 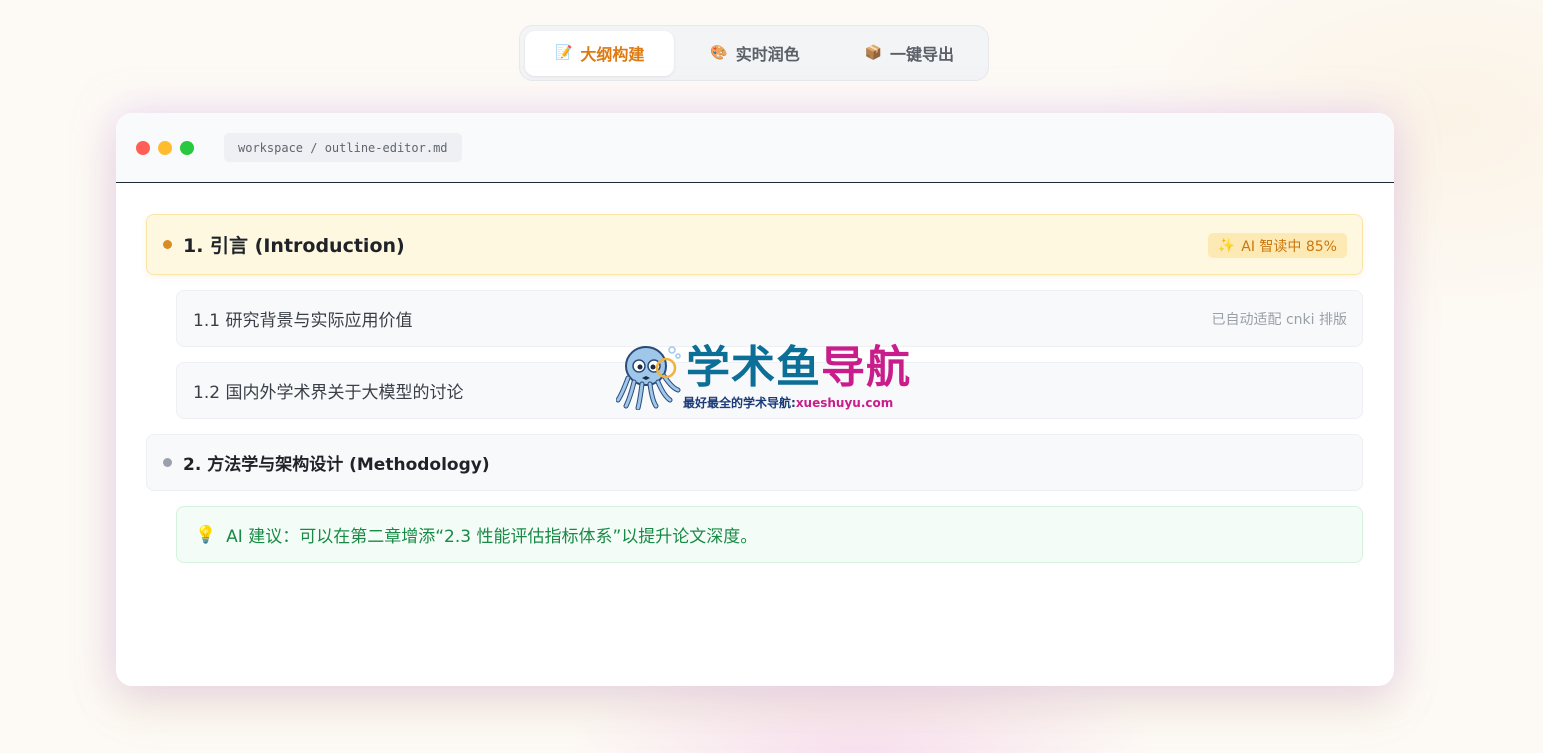 I want to click on tab-outline-build: 📝 大纲构建, so click(x=600, y=53).